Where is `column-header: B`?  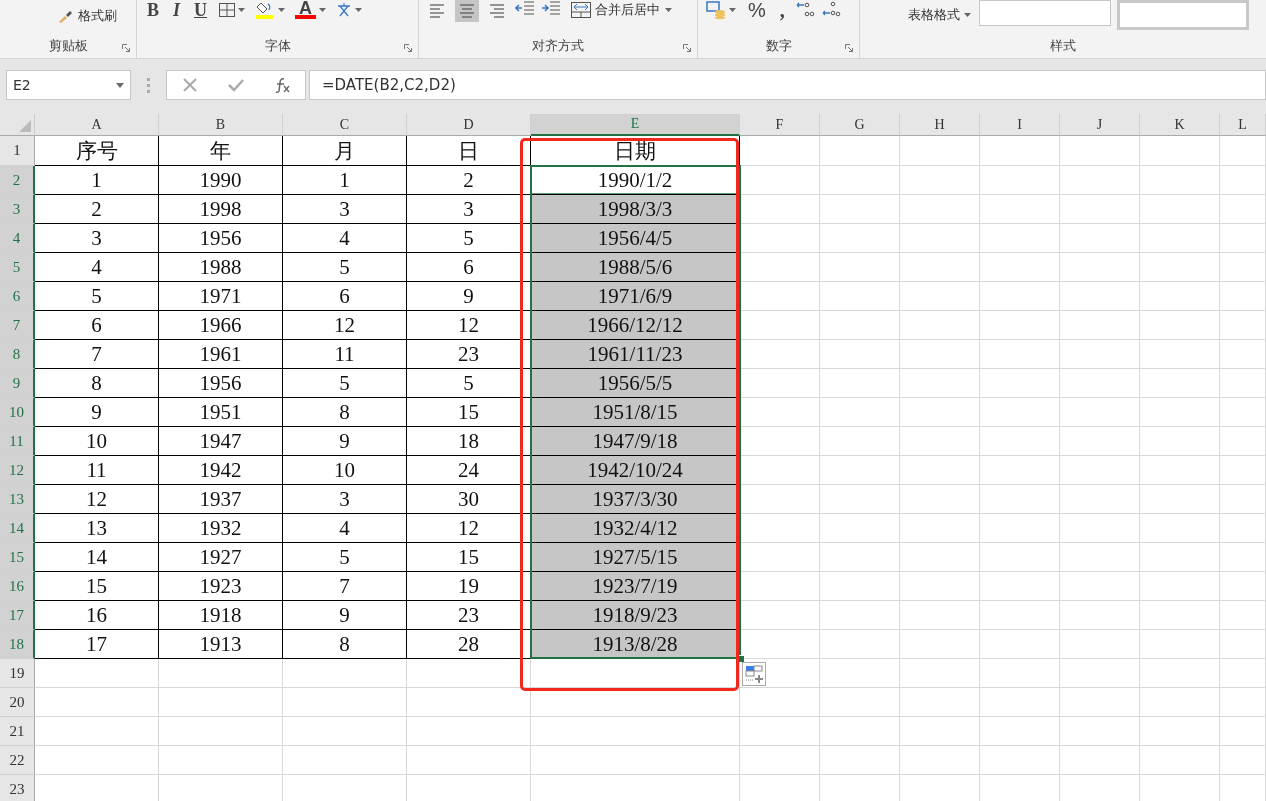
column-header: B is located at coordinates (221, 125).